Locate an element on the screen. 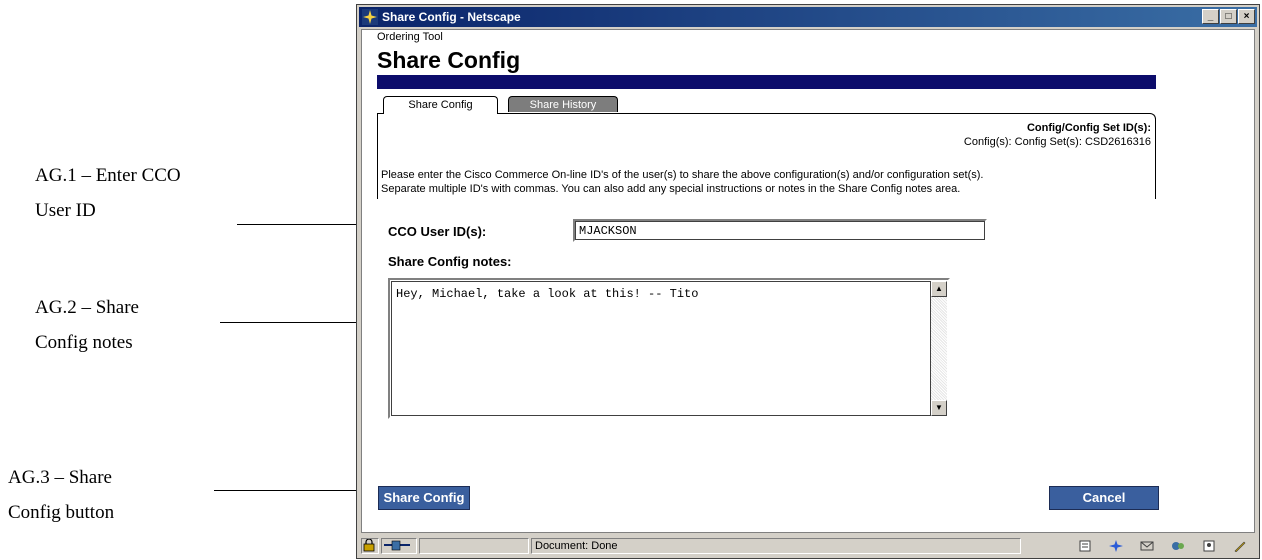 Image resolution: width=1262 pixels, height=560 pixels. close-button: × is located at coordinates (1246, 16).